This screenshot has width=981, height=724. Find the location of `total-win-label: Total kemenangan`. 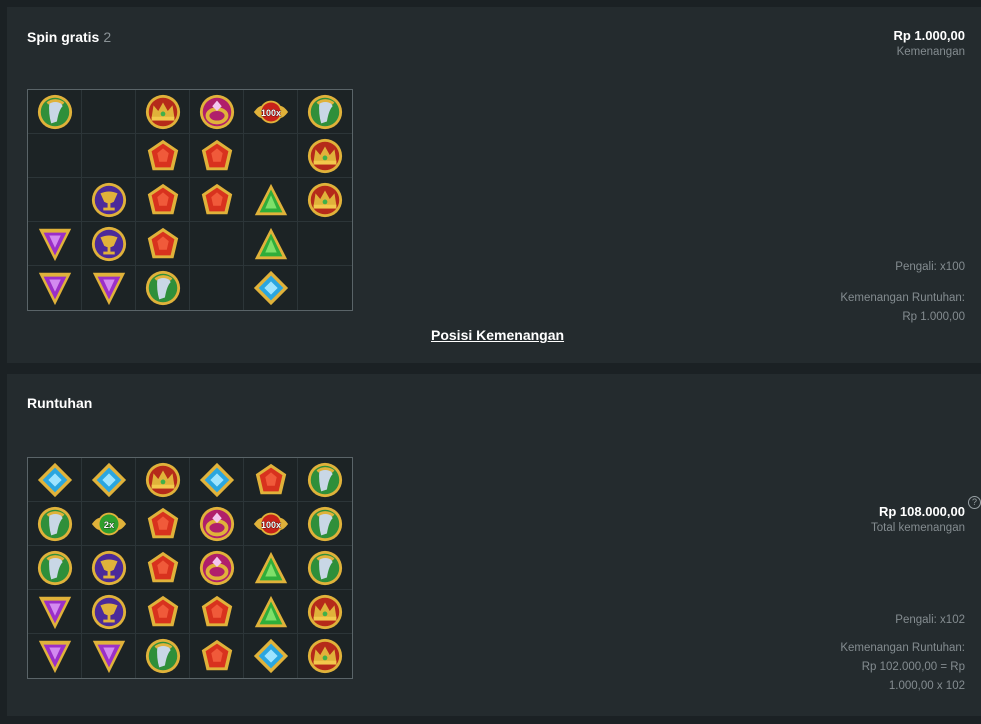

total-win-label: Total kemenangan is located at coordinates (918, 528).